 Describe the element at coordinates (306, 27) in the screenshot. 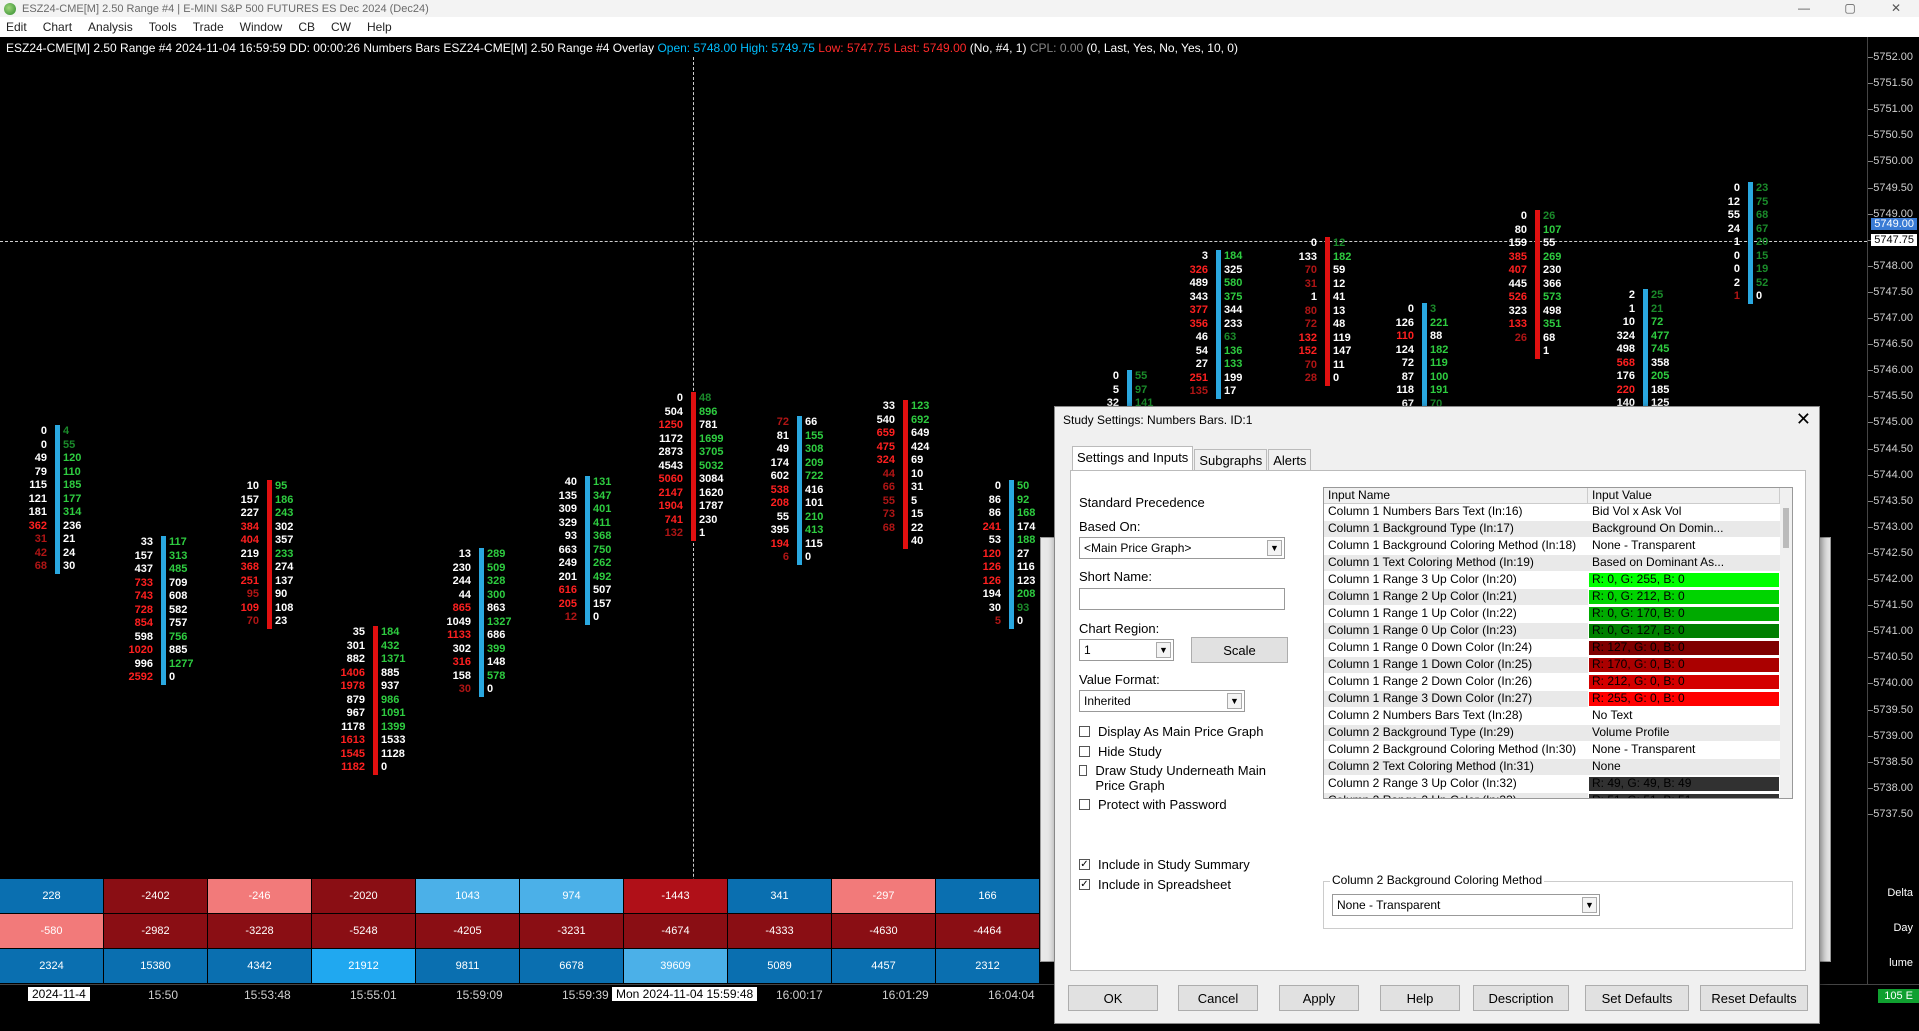

I see `menu-cb: CB` at that location.